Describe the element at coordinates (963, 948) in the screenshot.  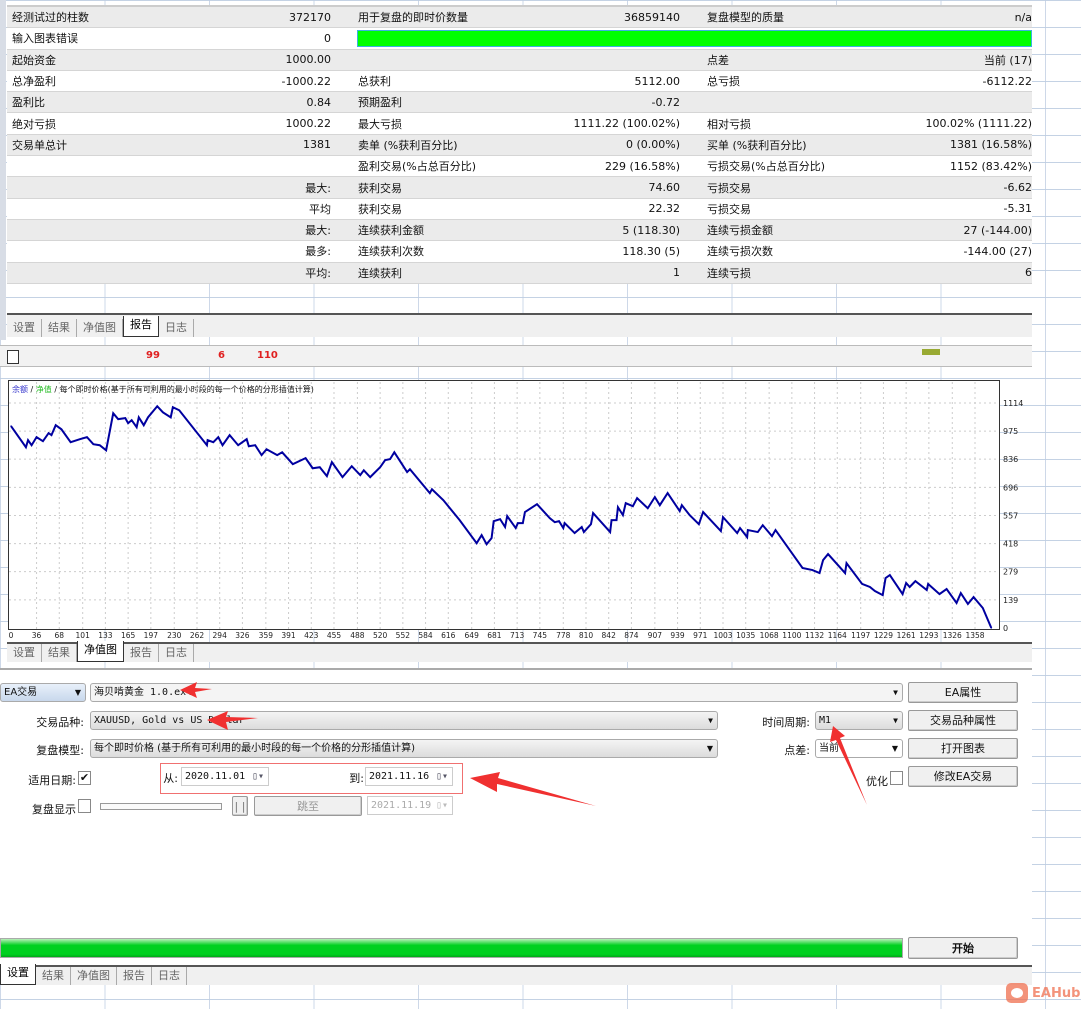
I see `start-button: 开始` at that location.